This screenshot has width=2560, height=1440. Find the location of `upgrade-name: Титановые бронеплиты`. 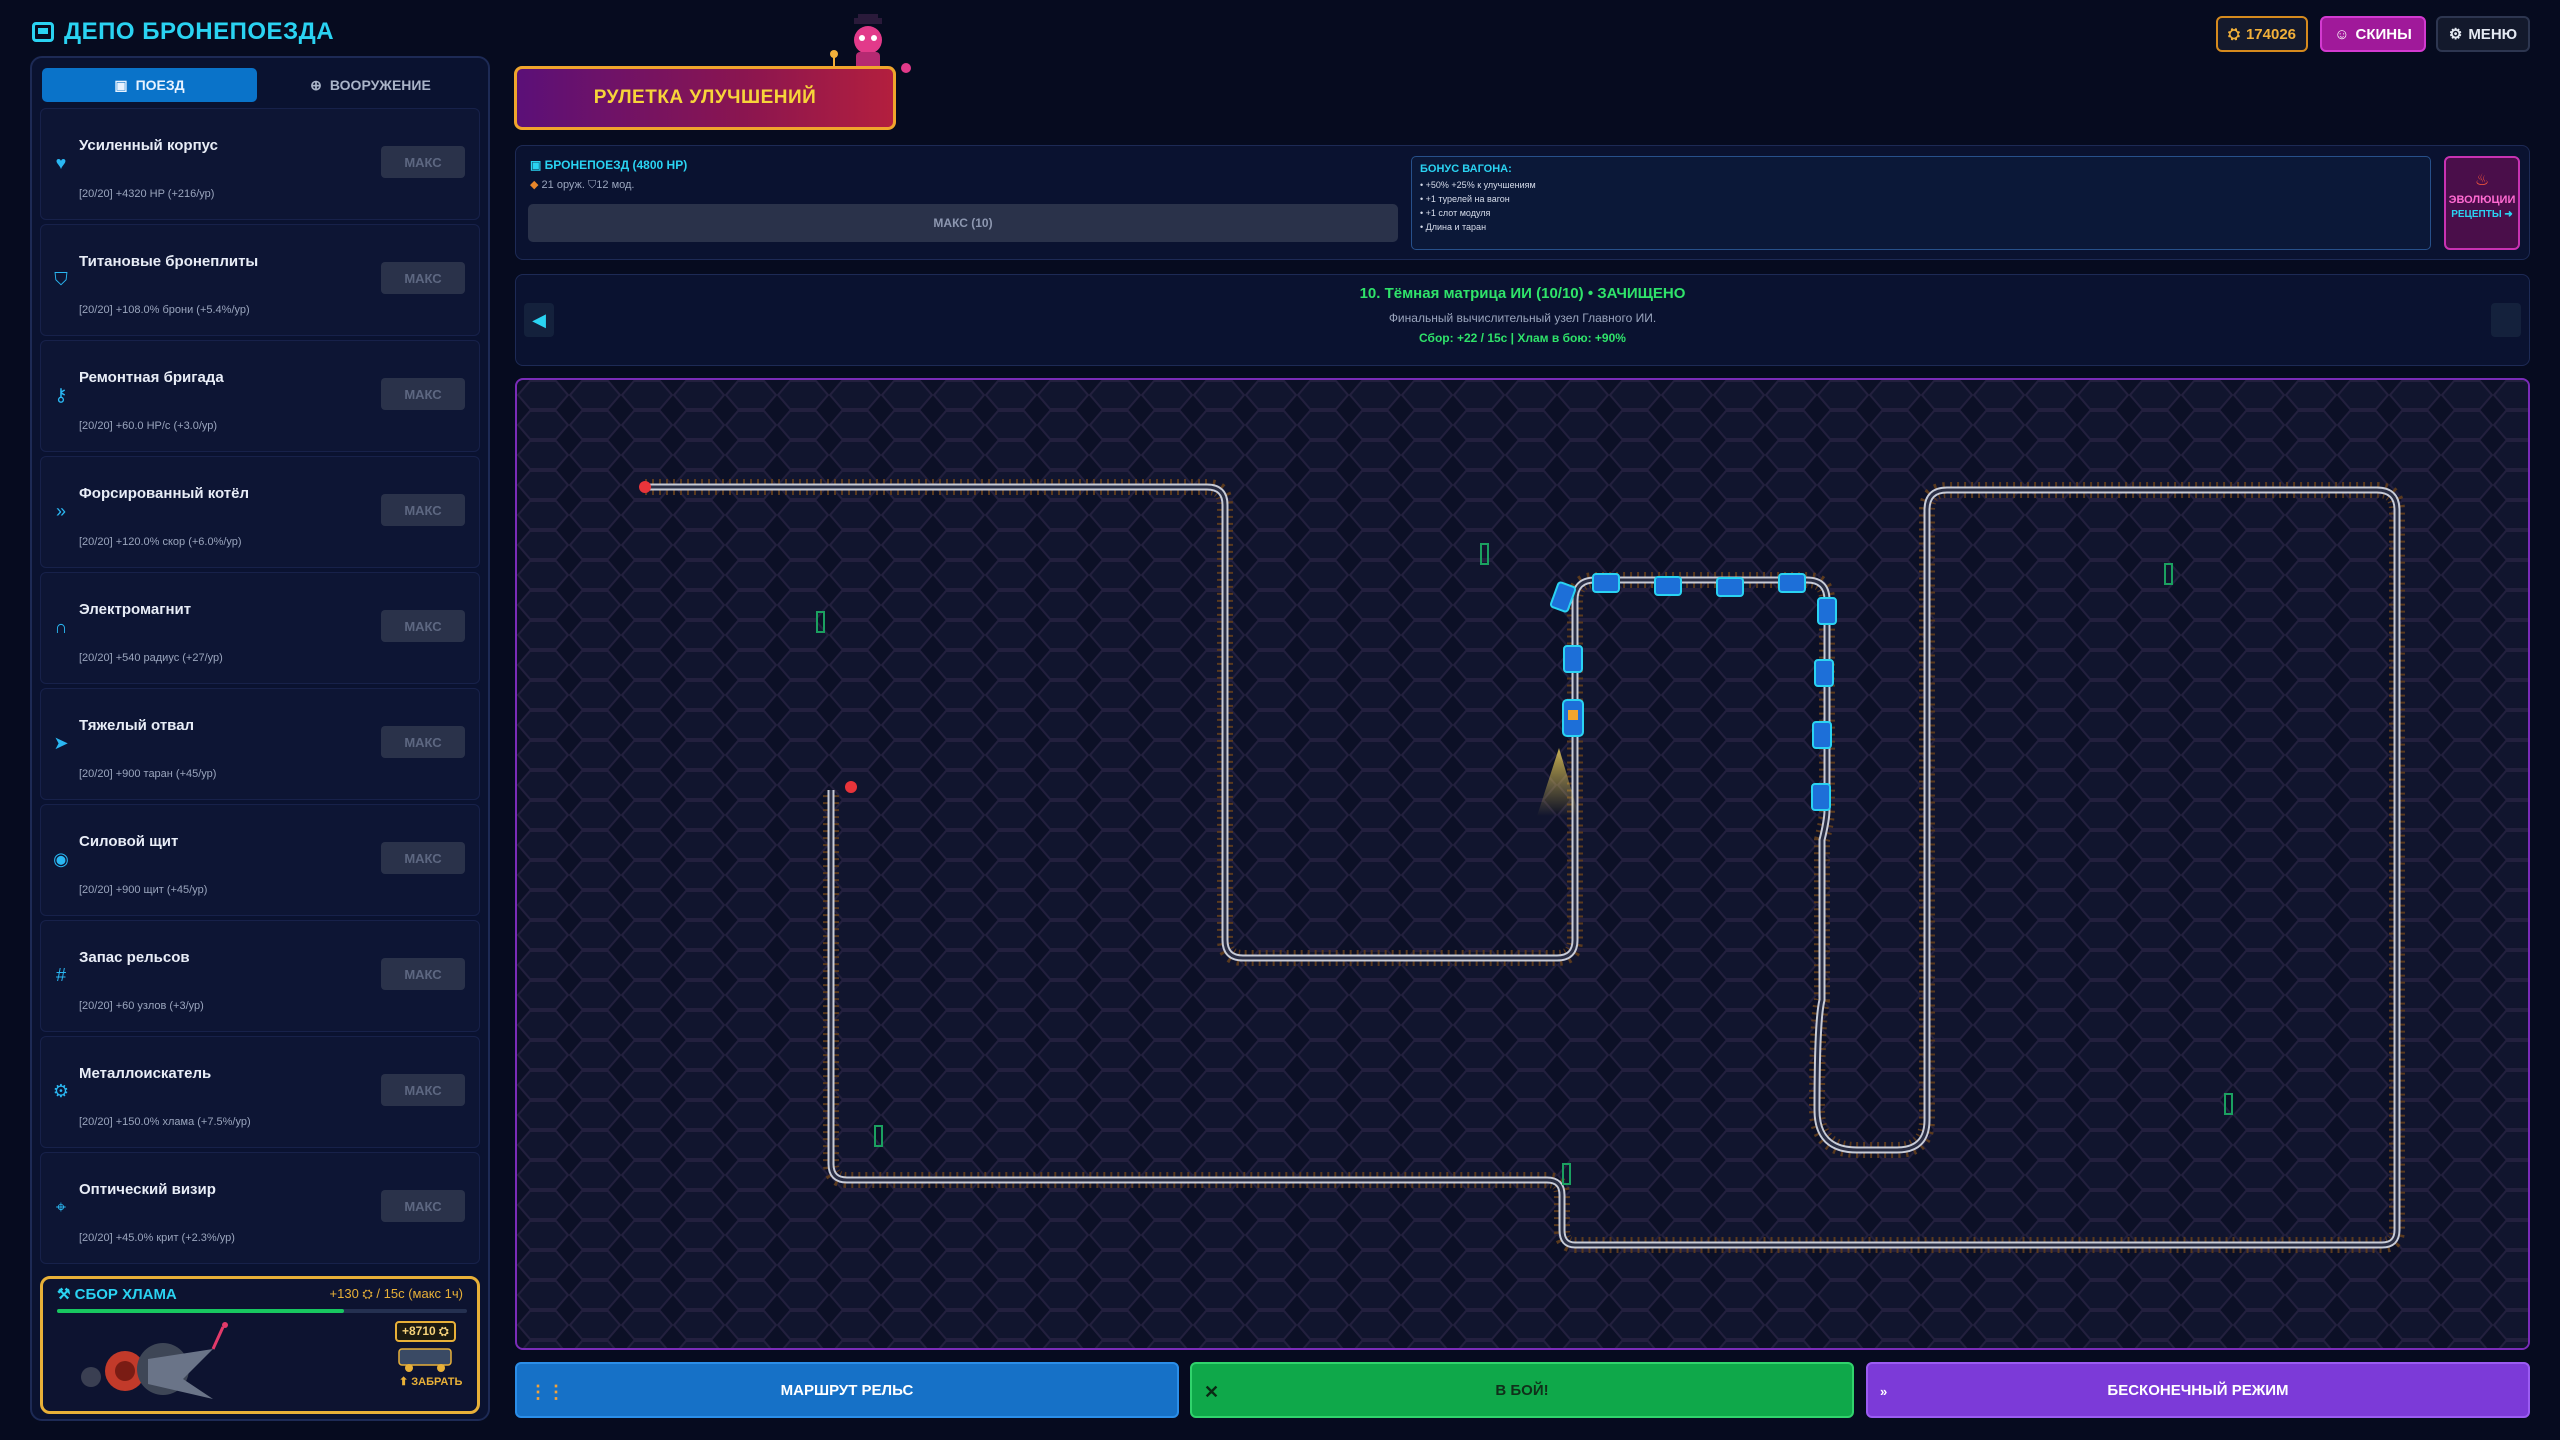

upgrade-name: Титановые бронеплиты is located at coordinates (169, 261).